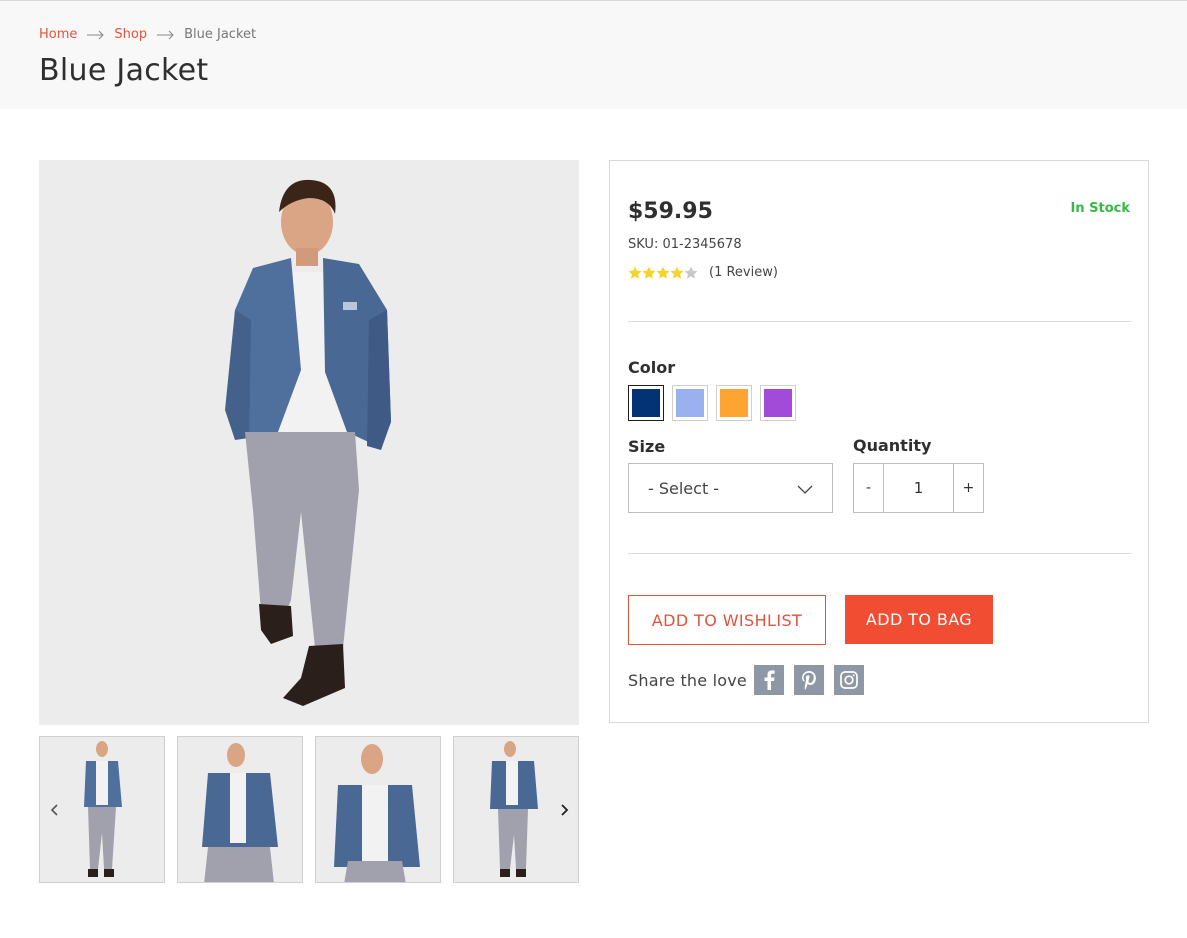 The height and width of the screenshot is (938, 1187). I want to click on breadcrumb-current: Blue Jacket, so click(220, 34).